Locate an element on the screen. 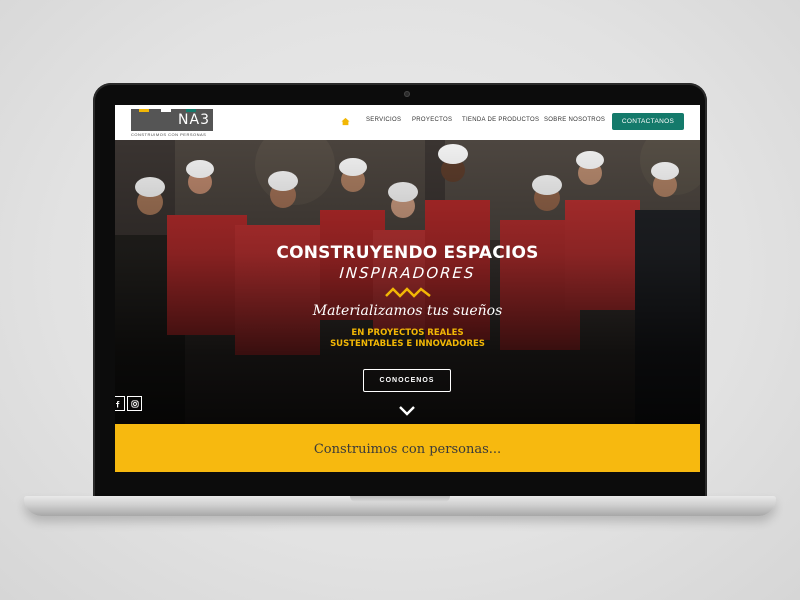  webcam is located at coordinates (407, 94).